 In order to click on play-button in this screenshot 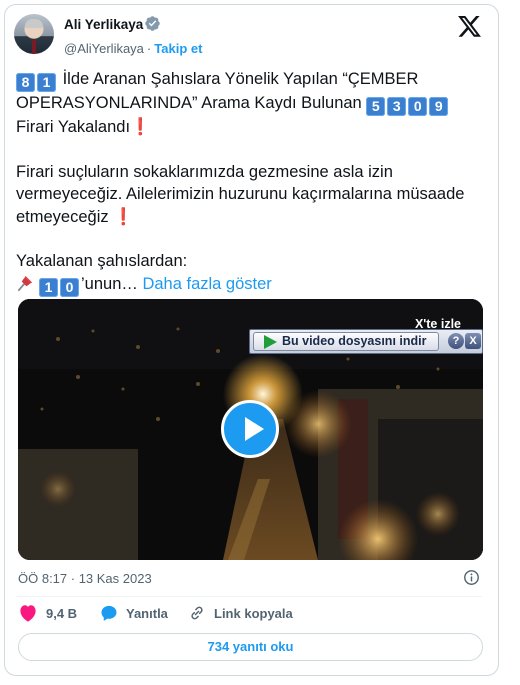, I will do `click(250, 429)`.